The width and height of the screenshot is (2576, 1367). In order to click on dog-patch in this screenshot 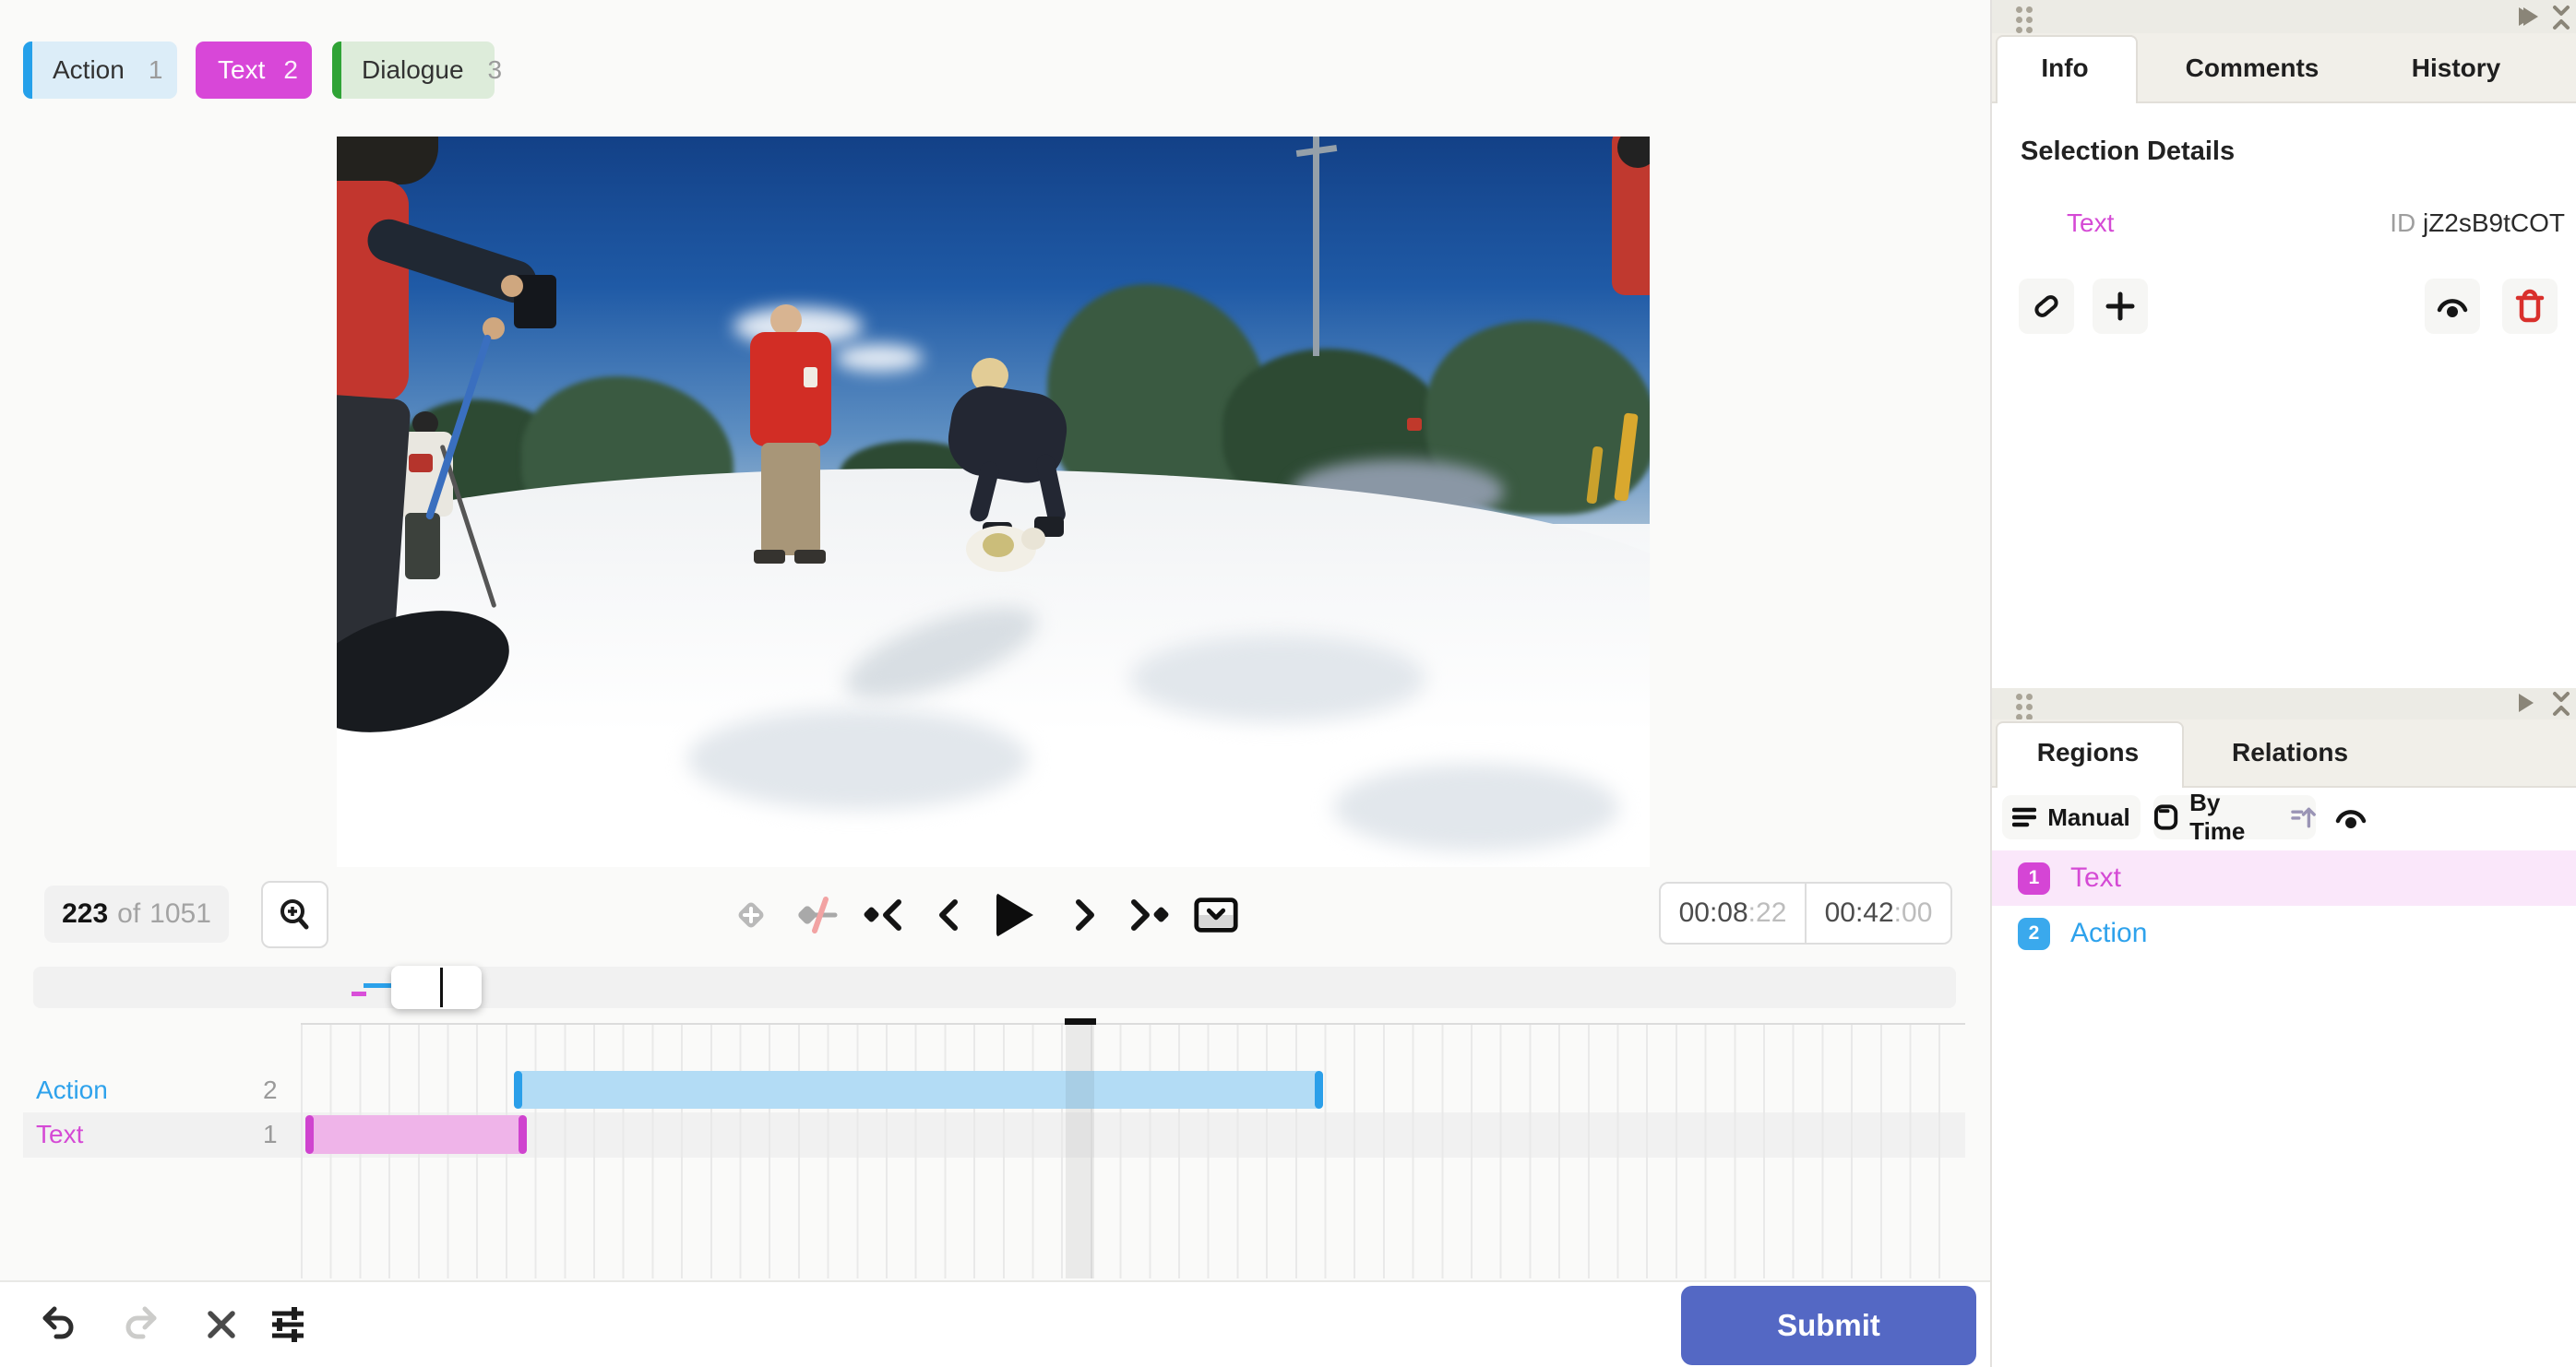, I will do `click(998, 545)`.